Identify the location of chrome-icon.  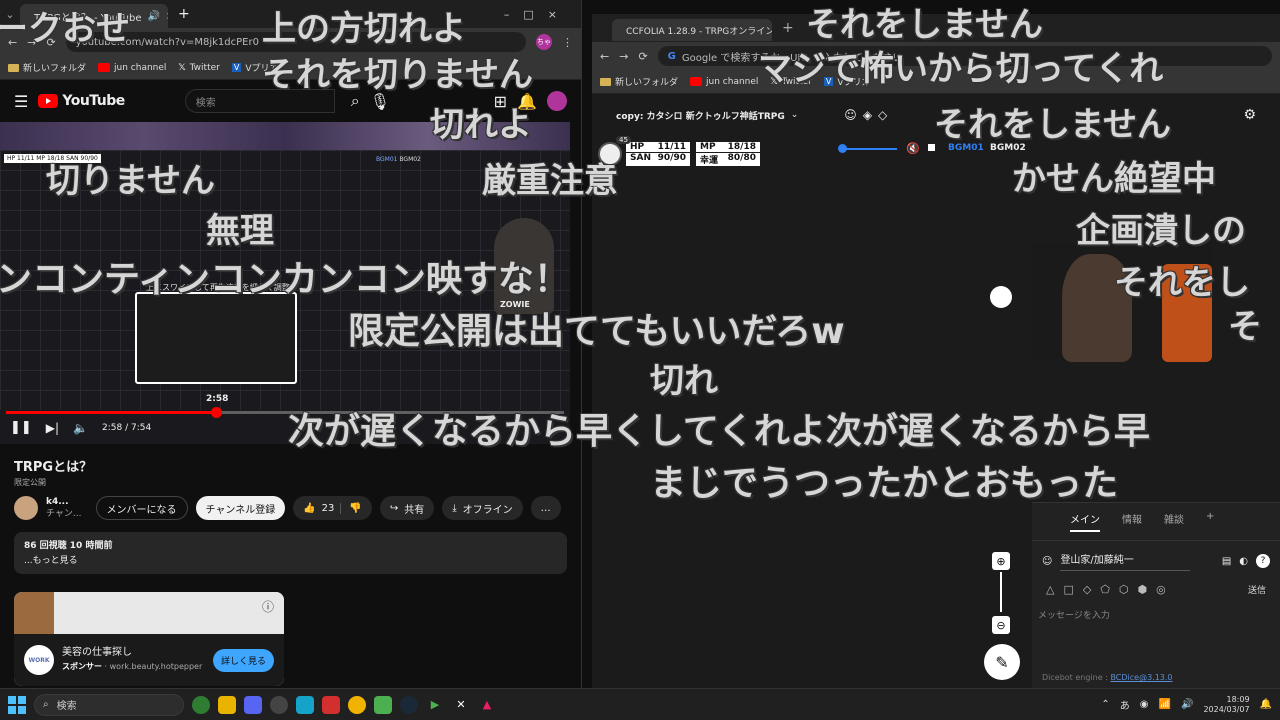
(201, 704).